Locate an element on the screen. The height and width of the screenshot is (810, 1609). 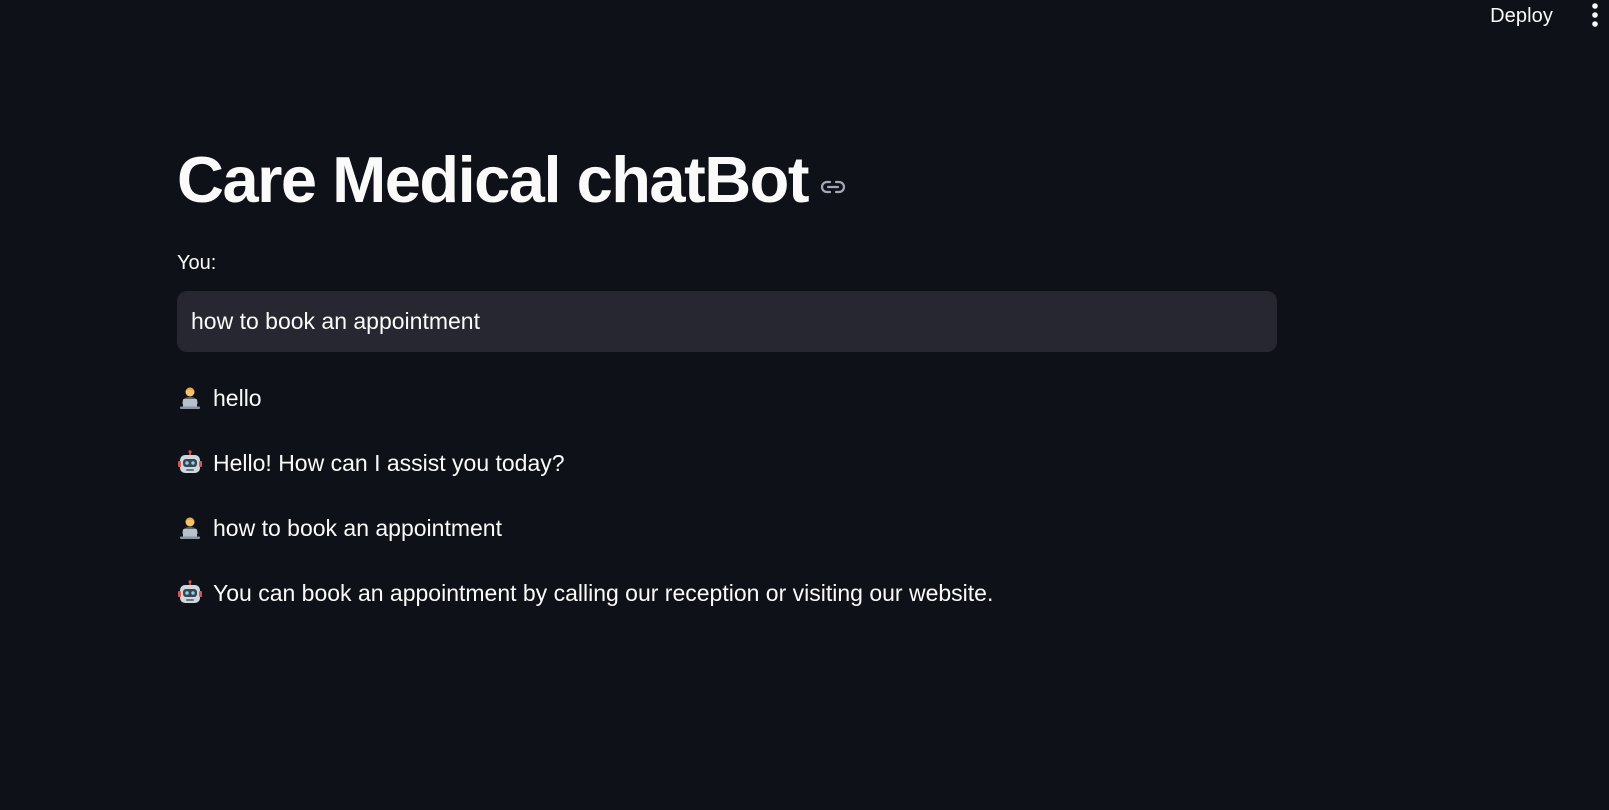
more-vertical-icon is located at coordinates (1595, 17).